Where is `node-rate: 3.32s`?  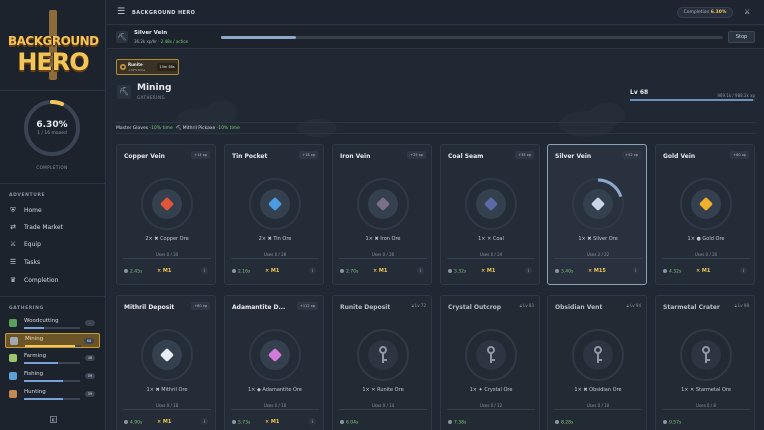
node-rate: 3.32s is located at coordinates (457, 272).